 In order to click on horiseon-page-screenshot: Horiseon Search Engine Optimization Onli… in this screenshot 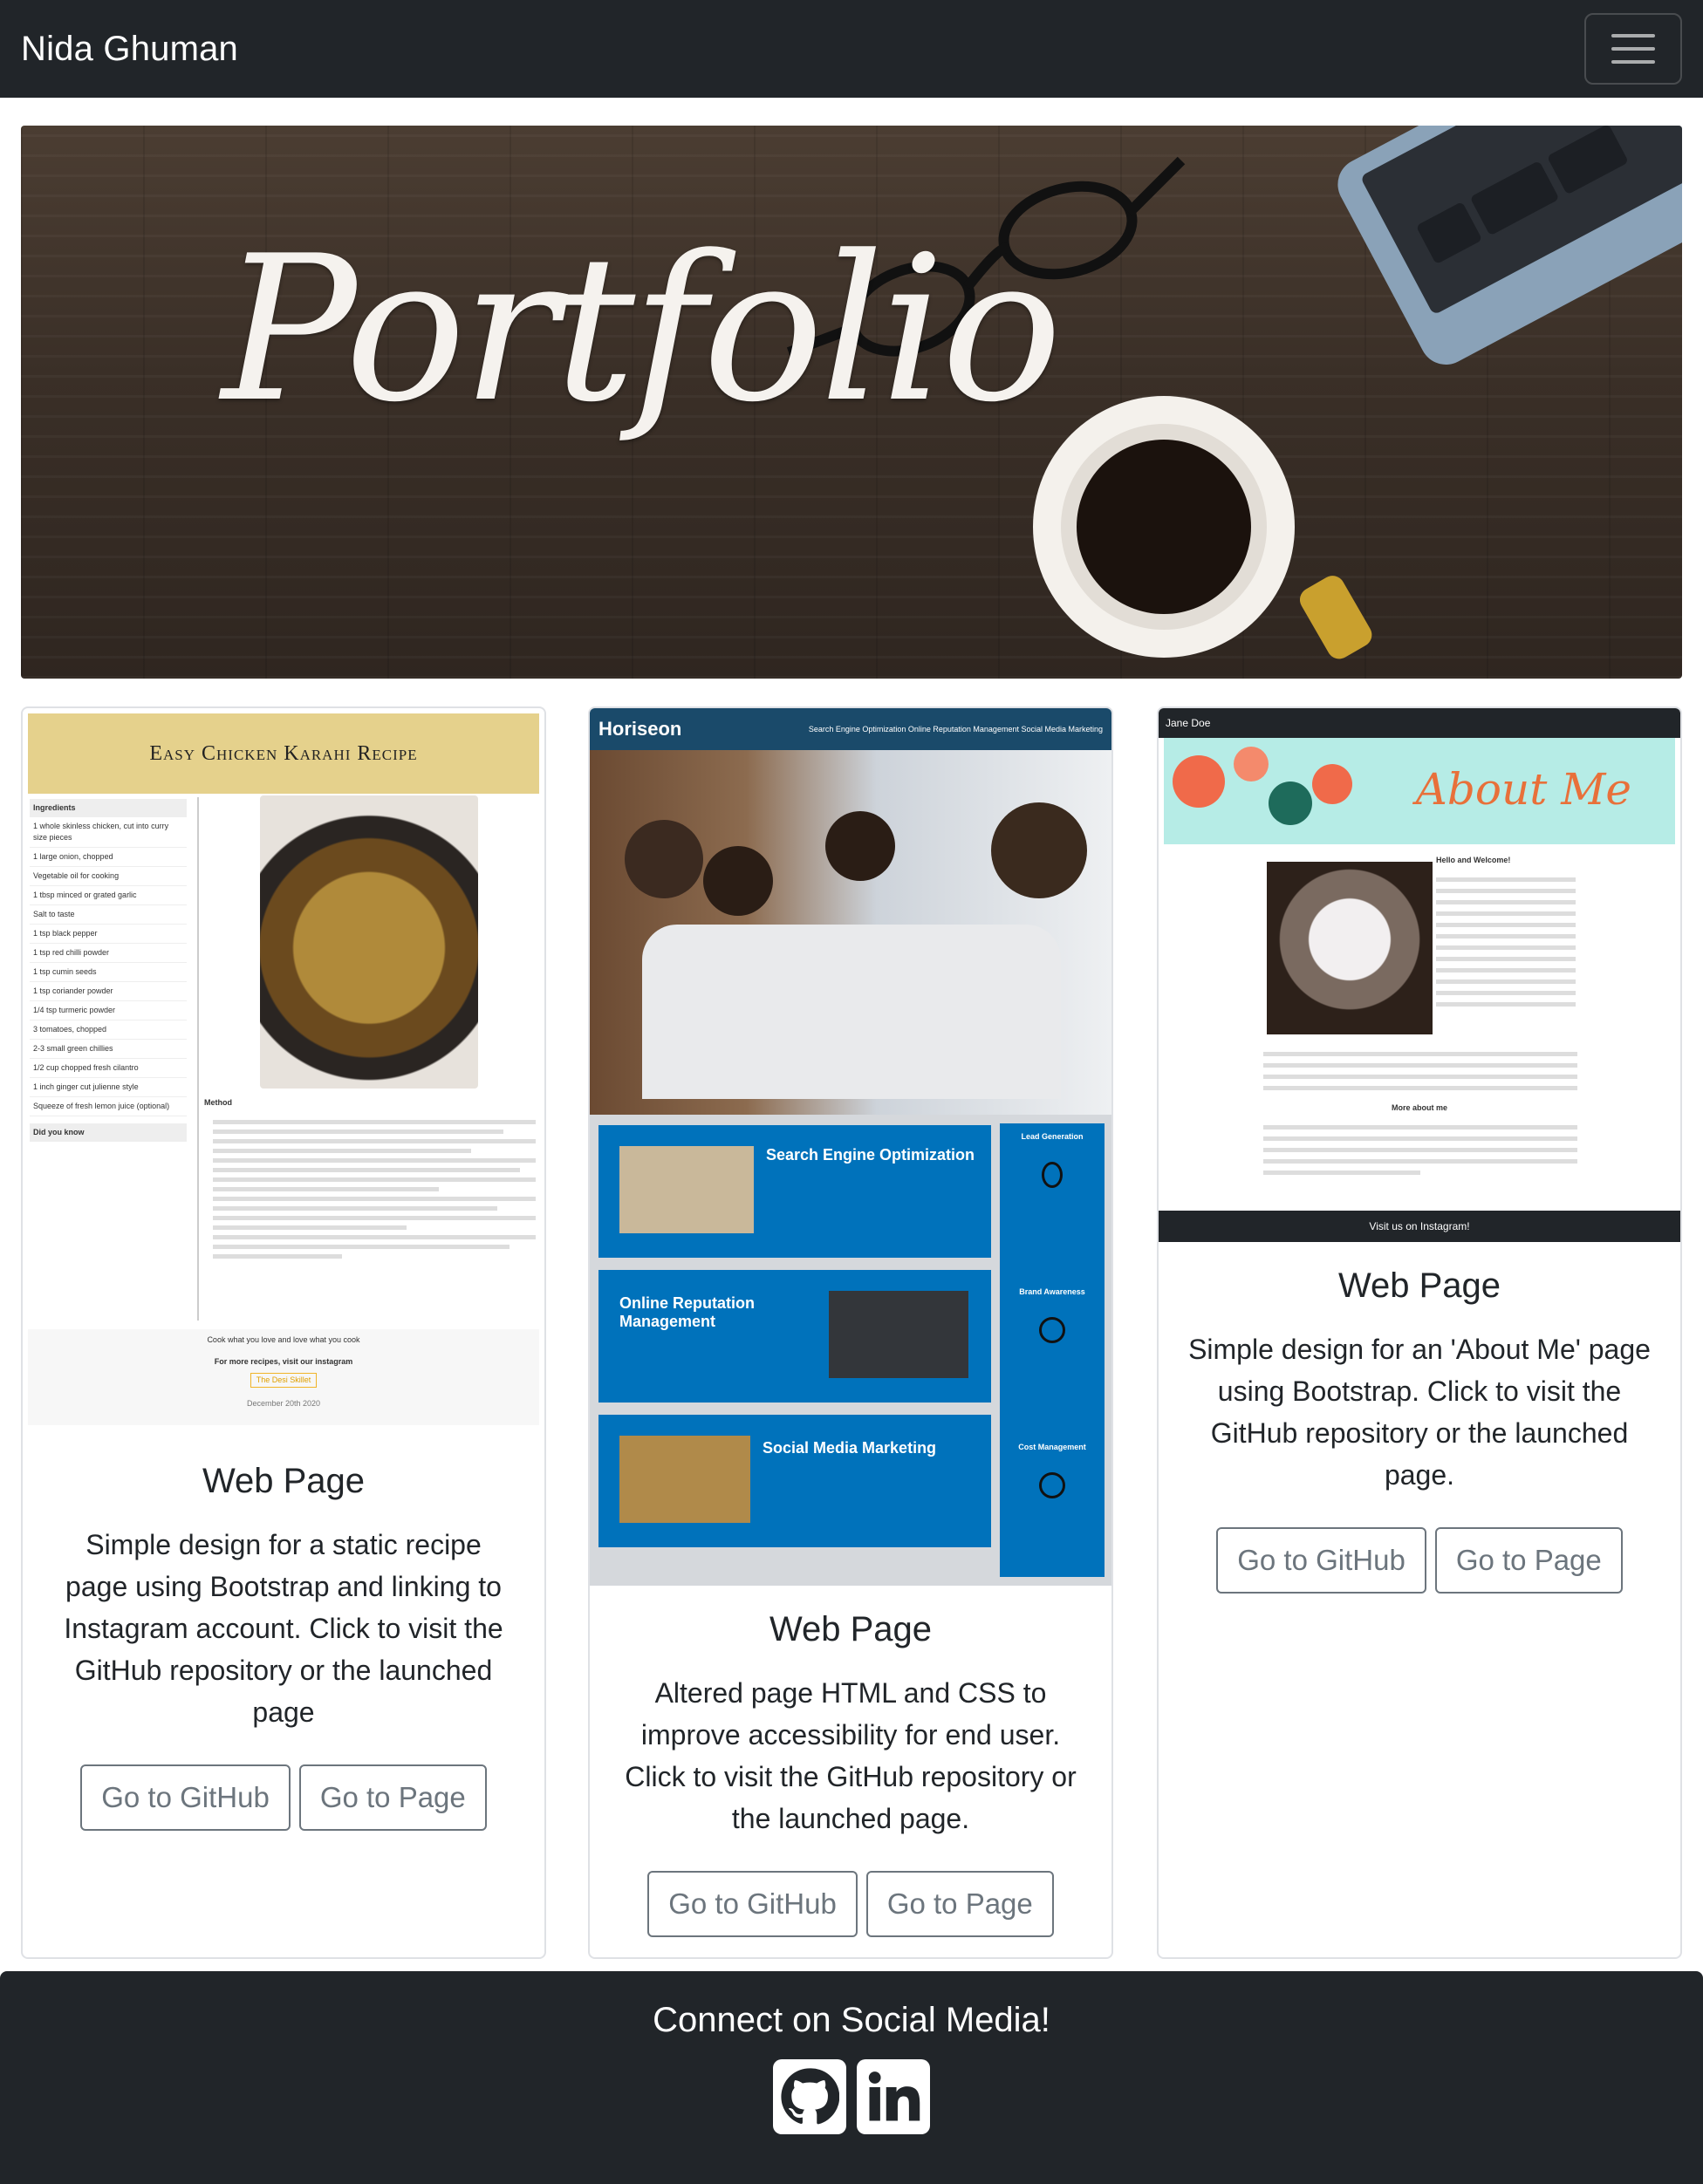, I will do `click(850, 1147)`.